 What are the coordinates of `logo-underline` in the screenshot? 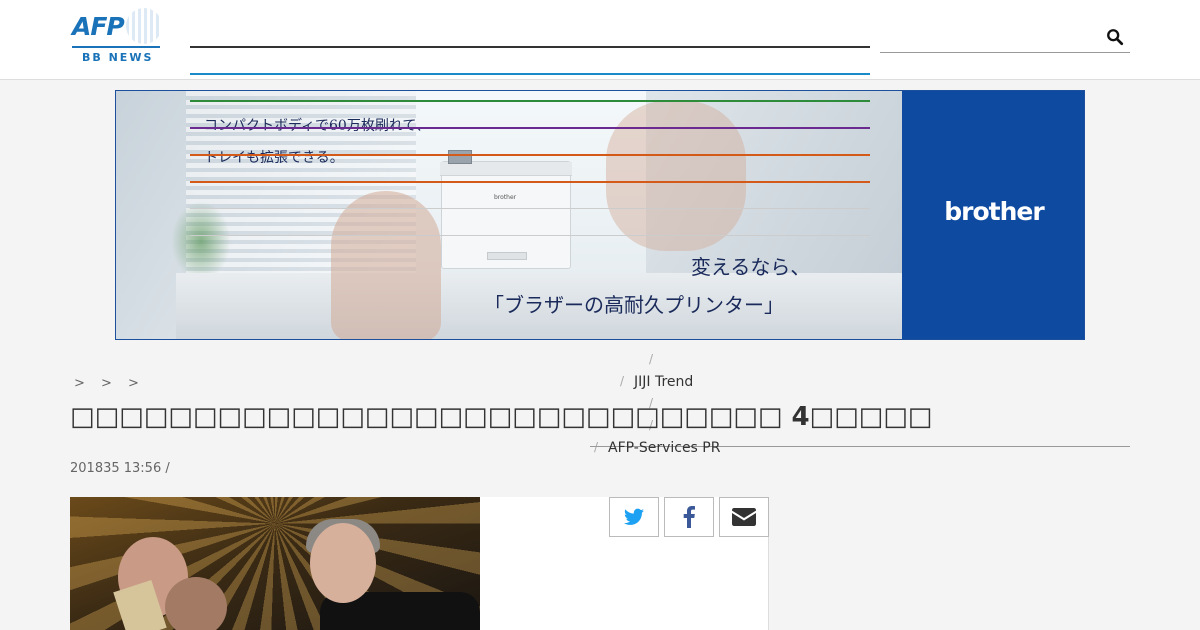 It's located at (116, 47).